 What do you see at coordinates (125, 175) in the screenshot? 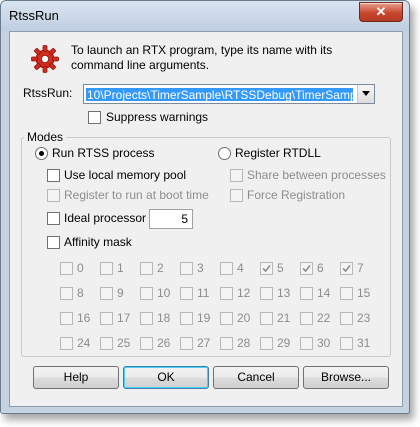
I see `use-local-memory-pool-label: Use local memory pool` at bounding box center [125, 175].